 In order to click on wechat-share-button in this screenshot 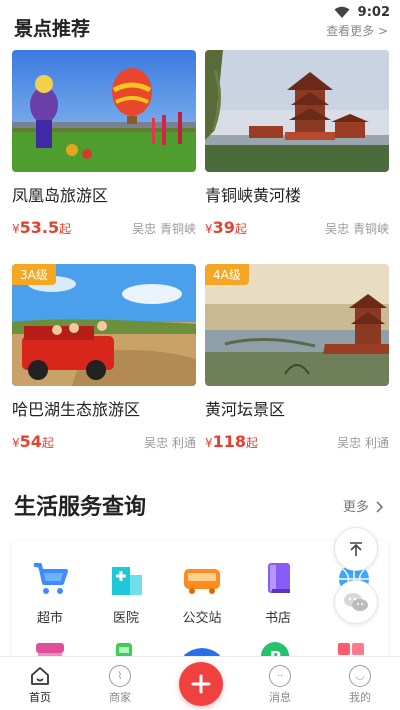, I will do `click(356, 602)`.